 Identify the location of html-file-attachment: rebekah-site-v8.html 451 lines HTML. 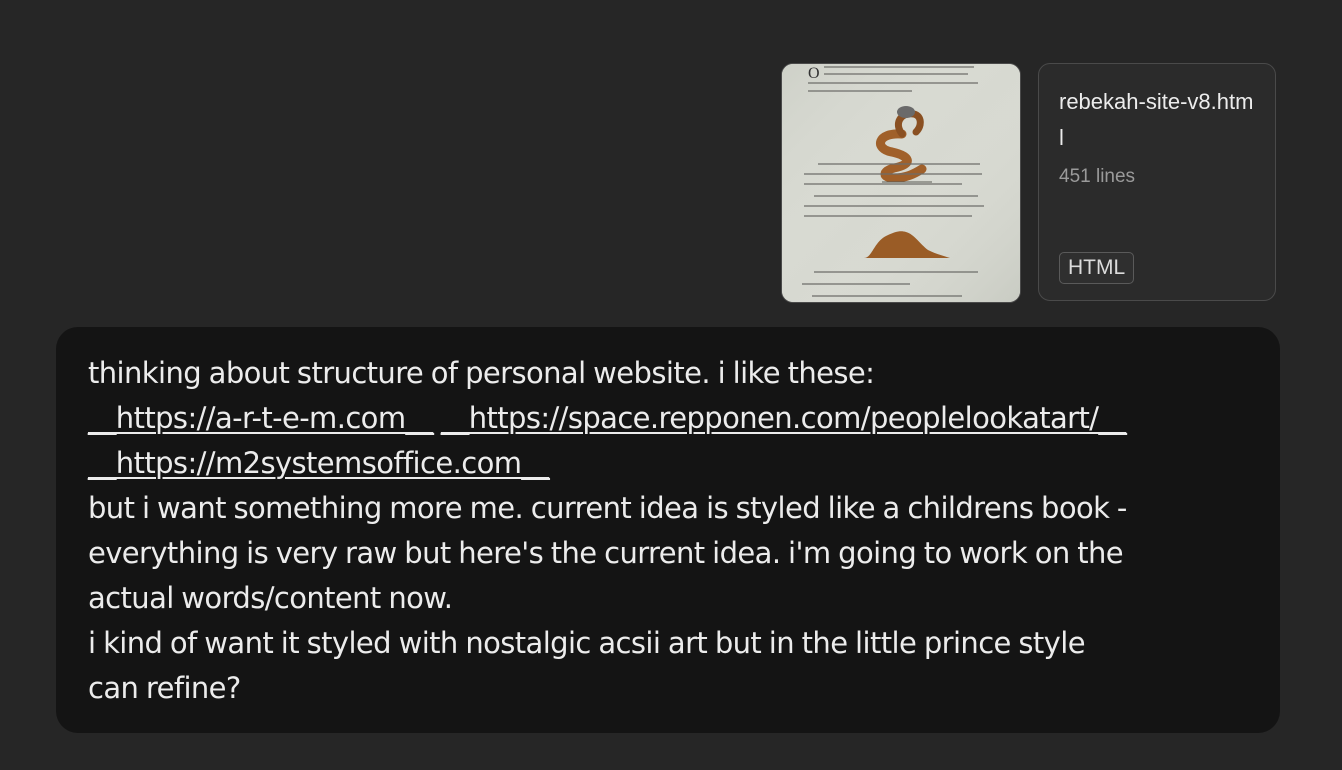
(1157, 182).